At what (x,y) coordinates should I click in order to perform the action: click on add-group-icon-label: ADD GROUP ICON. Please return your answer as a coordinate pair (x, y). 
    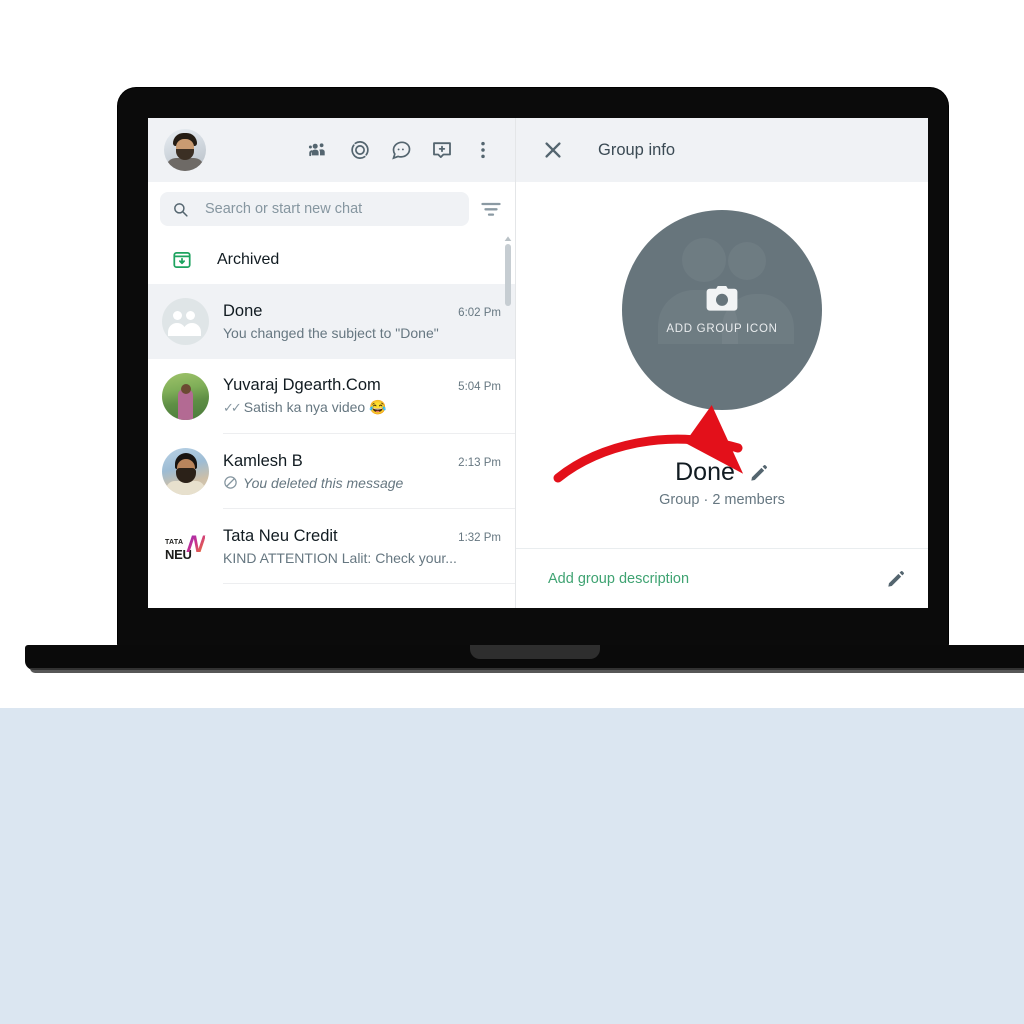
    Looking at the image, I should click on (722, 328).